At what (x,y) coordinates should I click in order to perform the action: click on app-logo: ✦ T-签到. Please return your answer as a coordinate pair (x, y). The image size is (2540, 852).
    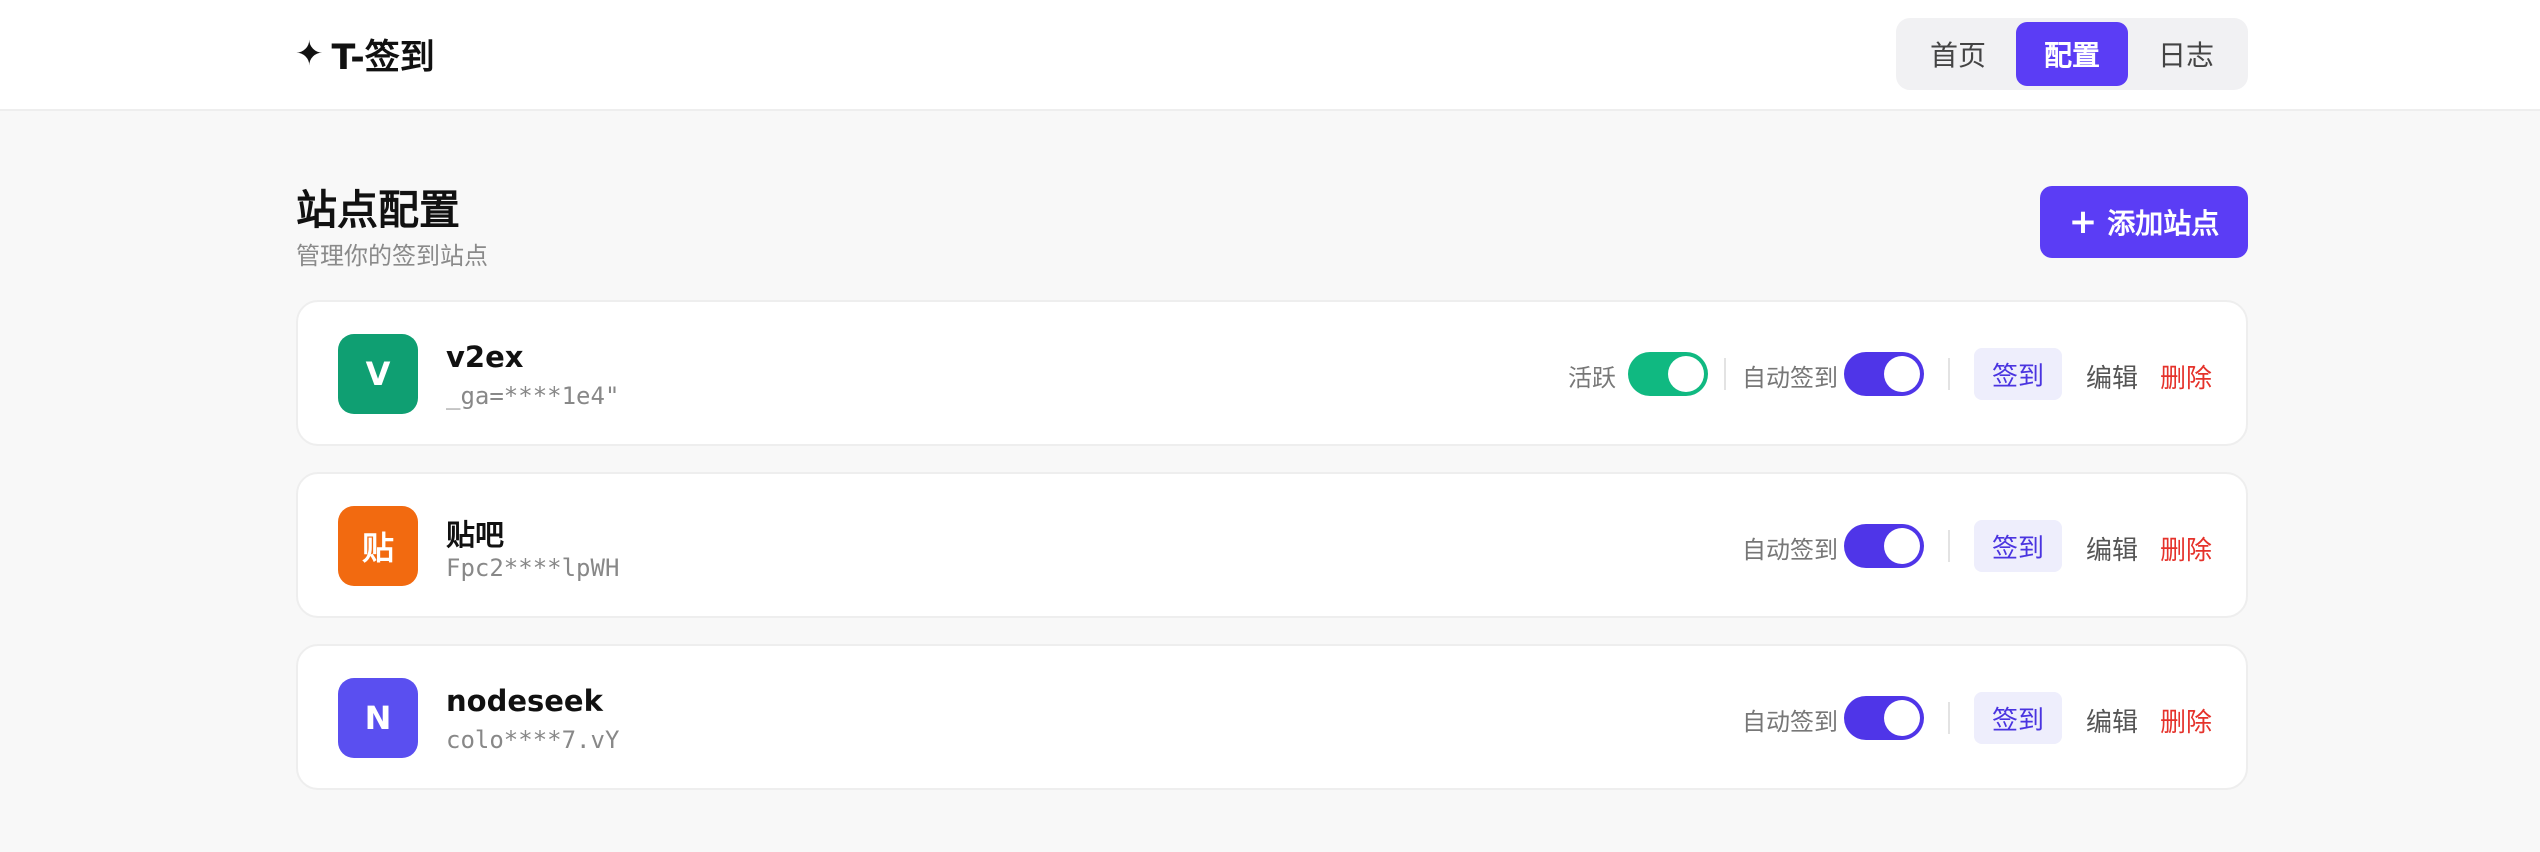
    Looking at the image, I should click on (365, 54).